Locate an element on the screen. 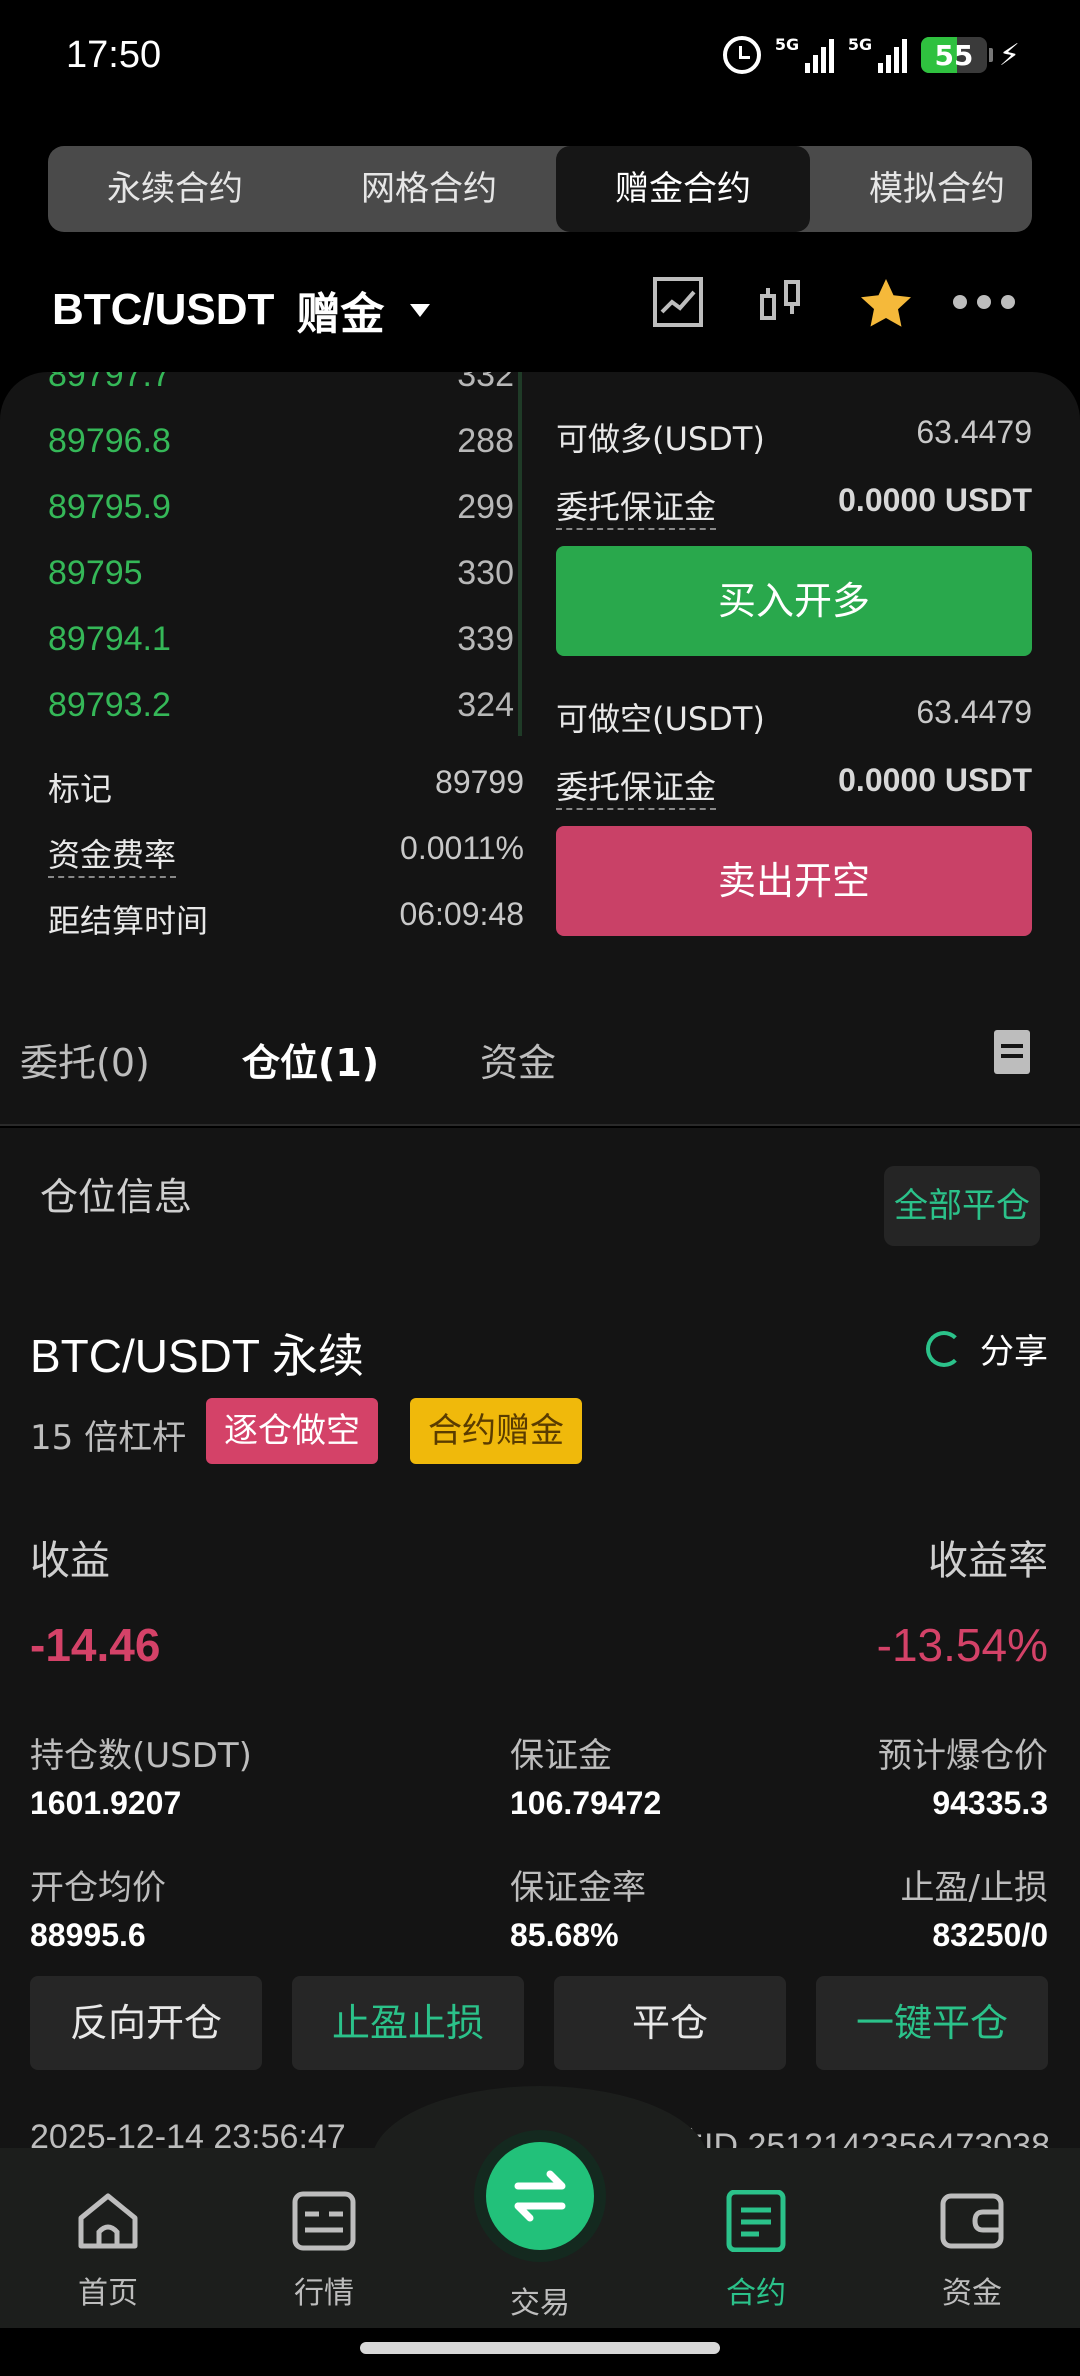  header-actions is located at coordinates (840, 307).